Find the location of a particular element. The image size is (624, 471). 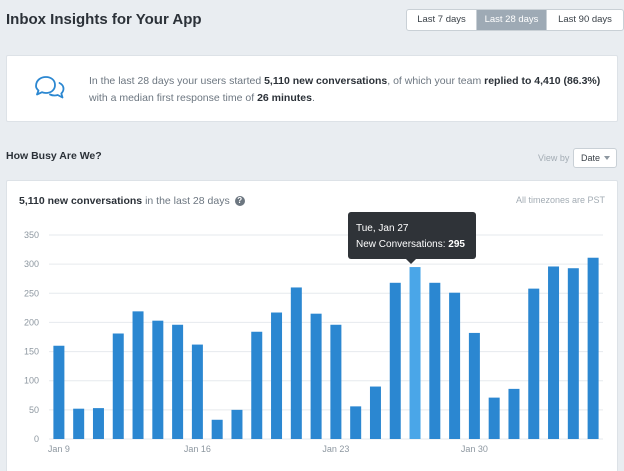

date-range-selector: Last 7 days Last 28 days Last 90 days is located at coordinates (515, 20).